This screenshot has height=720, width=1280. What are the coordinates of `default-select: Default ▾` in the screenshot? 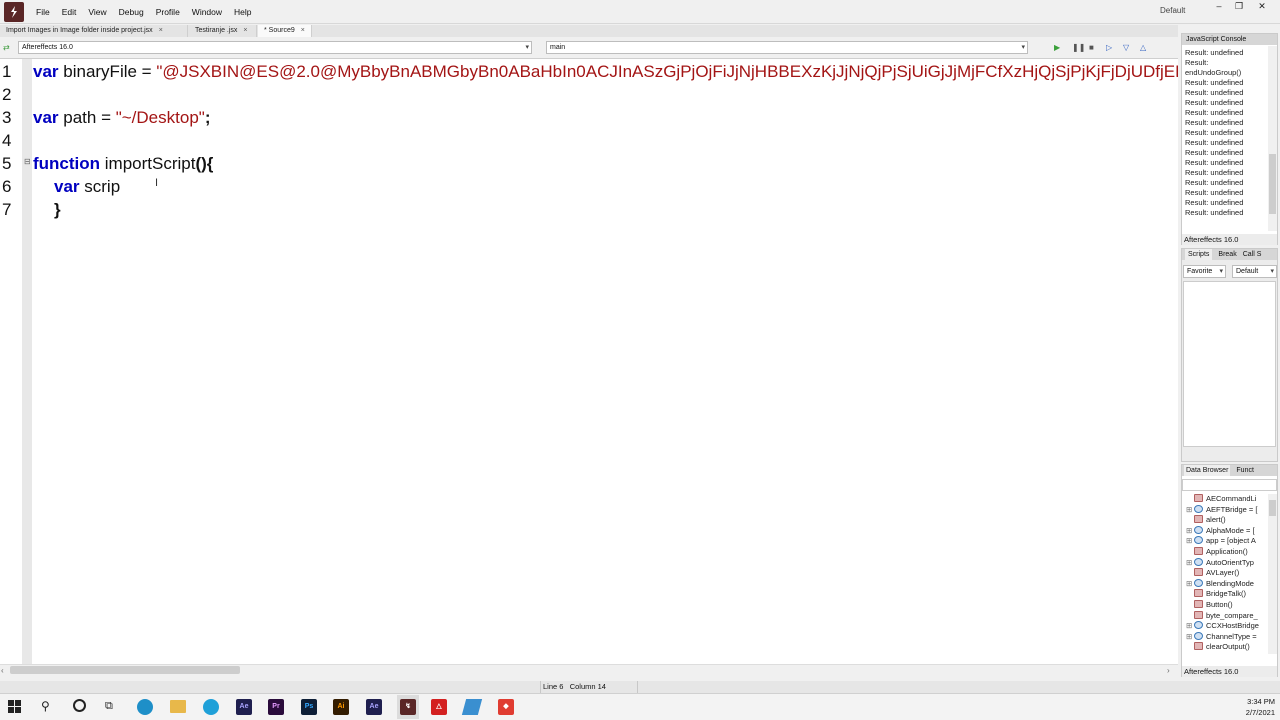 It's located at (1254, 271).